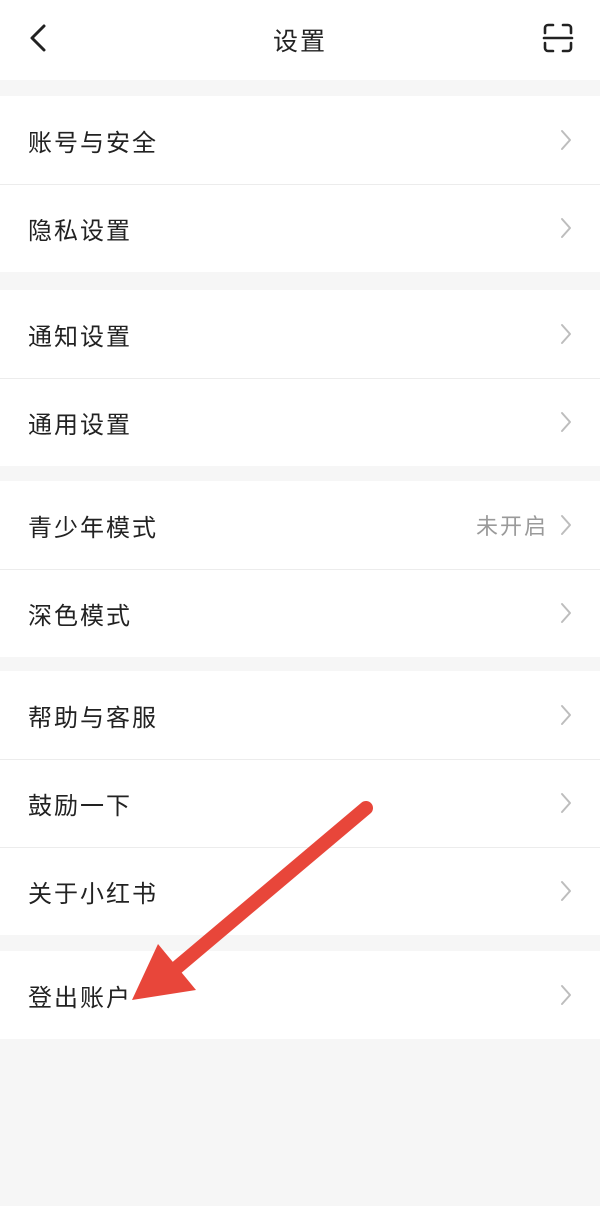 The height and width of the screenshot is (1206, 600). What do you see at coordinates (511, 527) in the screenshot?
I see `teen-mode-status: 未开启` at bounding box center [511, 527].